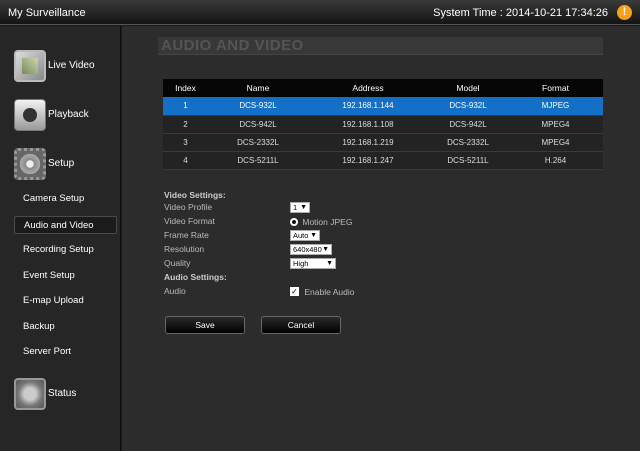 This screenshot has height=451, width=640. What do you see at coordinates (195, 195) in the screenshot?
I see `video-settings-heading: Video Settings:` at bounding box center [195, 195].